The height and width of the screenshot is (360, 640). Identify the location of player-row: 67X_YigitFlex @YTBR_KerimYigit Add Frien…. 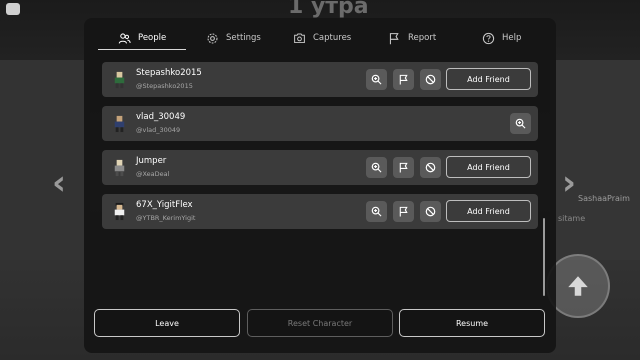
(320, 211).